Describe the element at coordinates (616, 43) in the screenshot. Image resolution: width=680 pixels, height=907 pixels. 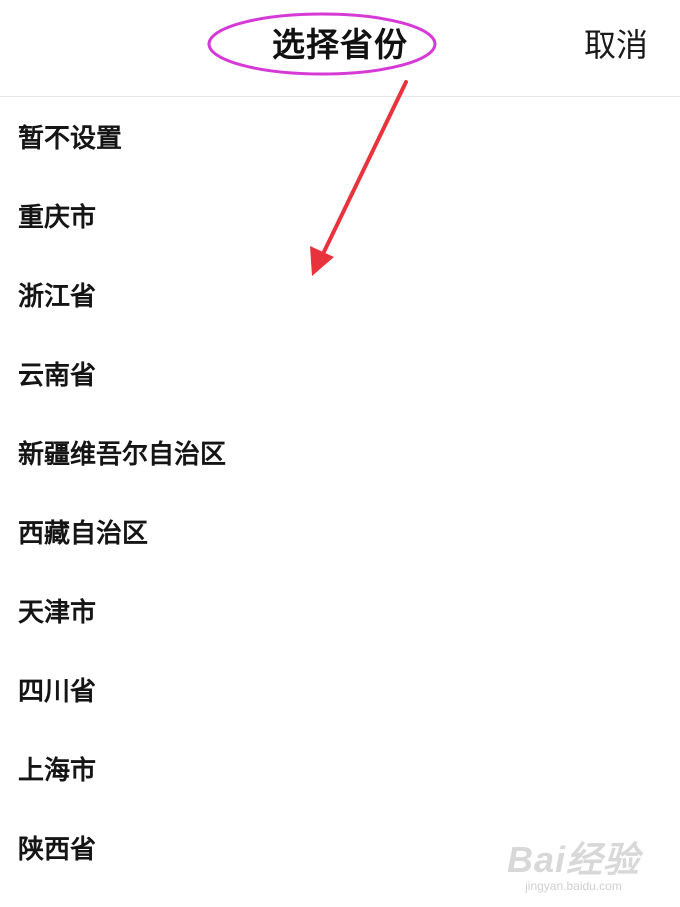
I see `cancel-button: 取消` at that location.